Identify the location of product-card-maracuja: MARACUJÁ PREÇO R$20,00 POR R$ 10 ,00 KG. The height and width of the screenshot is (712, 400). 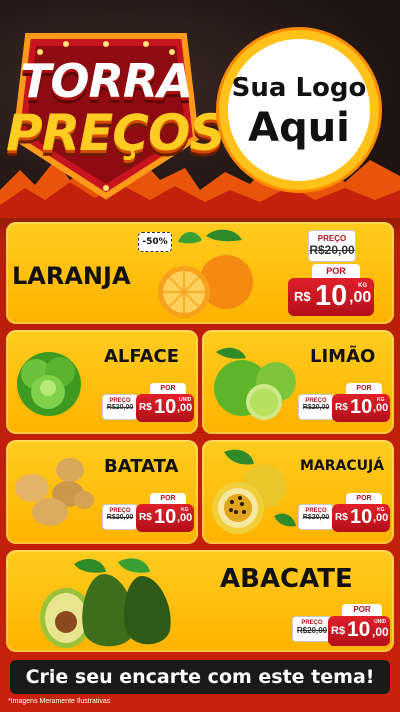
(298, 492).